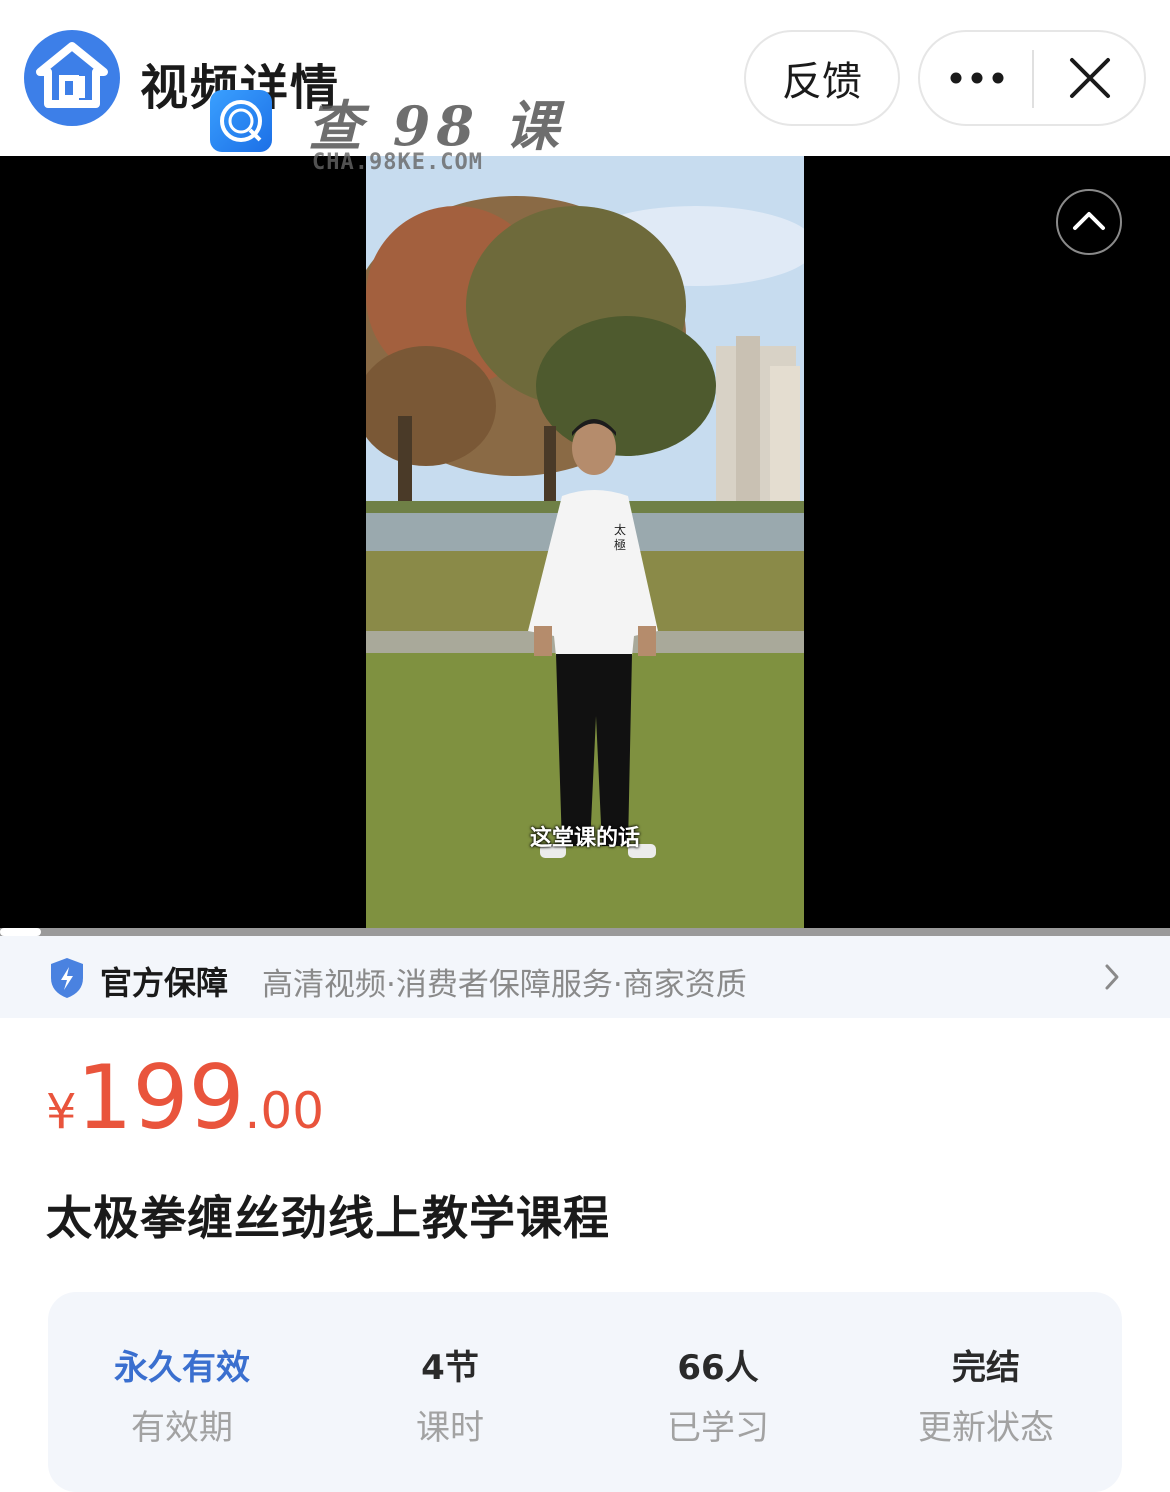 This screenshot has width=1170, height=1492. I want to click on stat-label: 已学习, so click(718, 1428).